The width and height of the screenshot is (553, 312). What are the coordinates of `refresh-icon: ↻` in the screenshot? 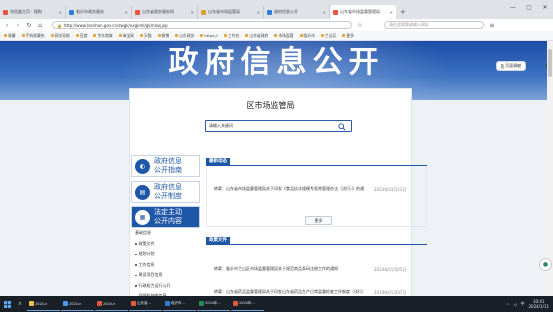 It's located at (29, 25).